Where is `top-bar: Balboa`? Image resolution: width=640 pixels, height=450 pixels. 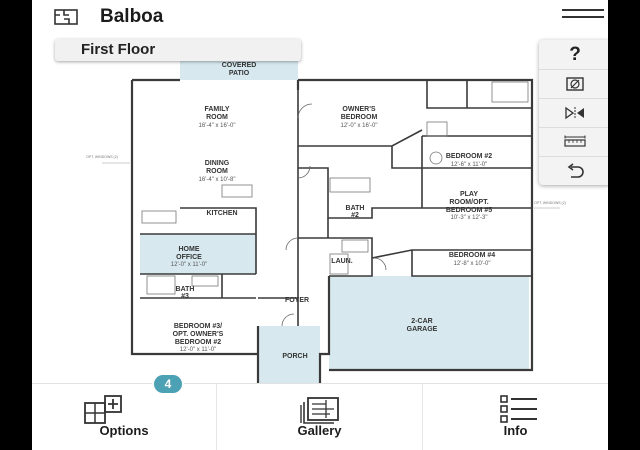 top-bar: Balboa is located at coordinates (320, 17).